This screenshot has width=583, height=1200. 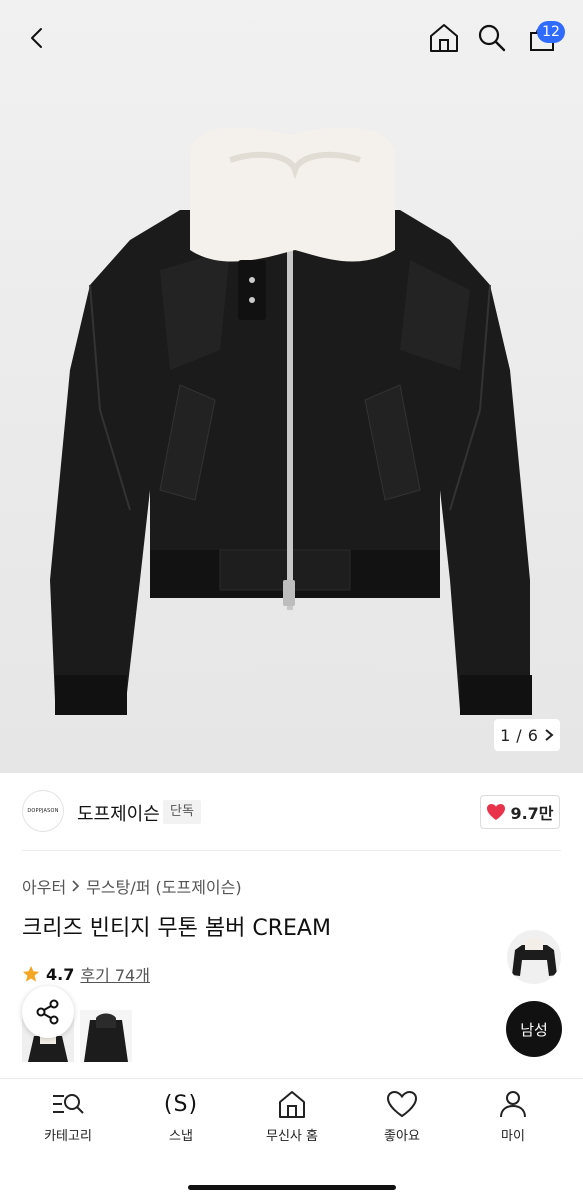 What do you see at coordinates (534, 1029) in the screenshot?
I see `gender-toggle-button: 남성` at bounding box center [534, 1029].